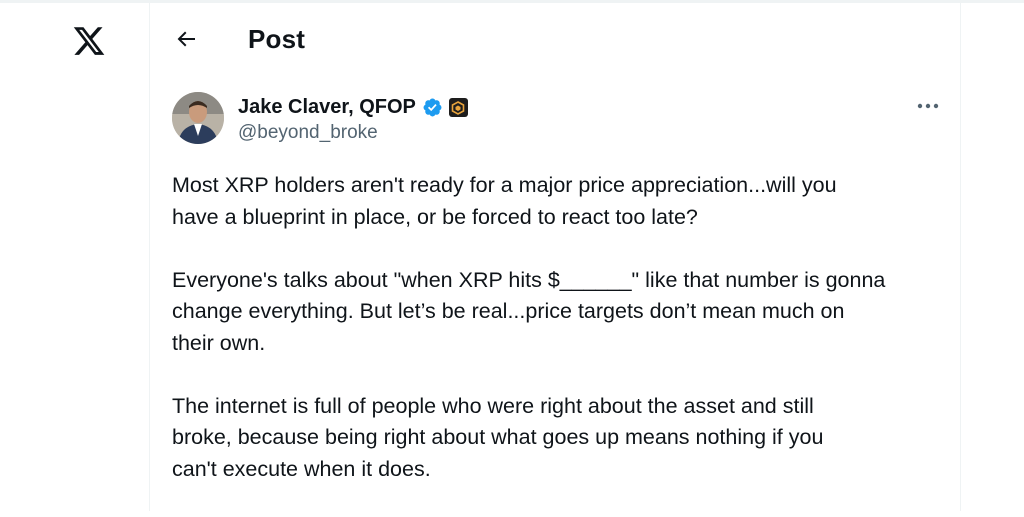 Image resolution: width=1024 pixels, height=517 pixels. I want to click on name-line: Jake Claver, QFOP, so click(353, 107).